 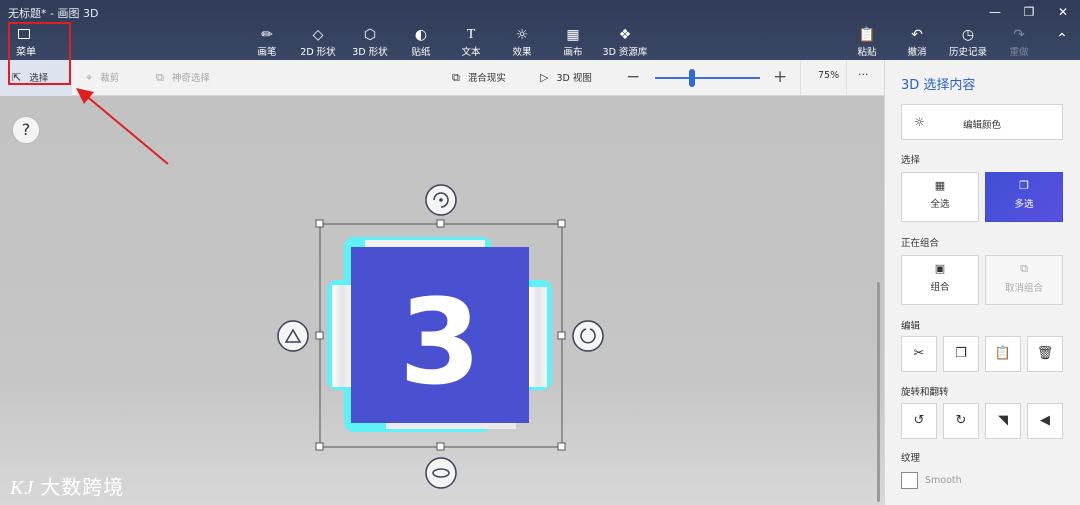 What do you see at coordinates (370, 52) in the screenshot?
I see `tool-label: 3D 形状` at bounding box center [370, 52].